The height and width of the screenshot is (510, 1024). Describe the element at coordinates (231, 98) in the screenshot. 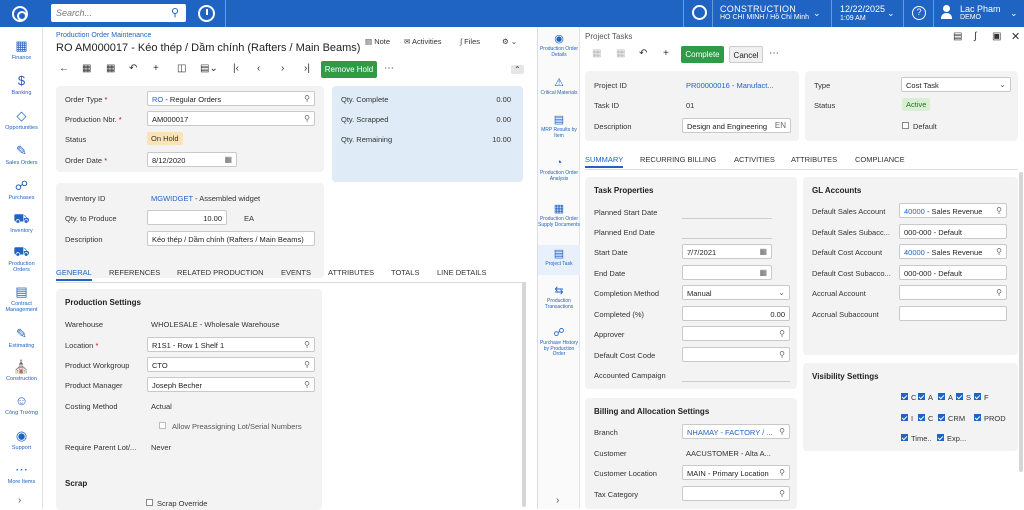

I see `order-type-field: RO - Regular Orders ⚲` at that location.